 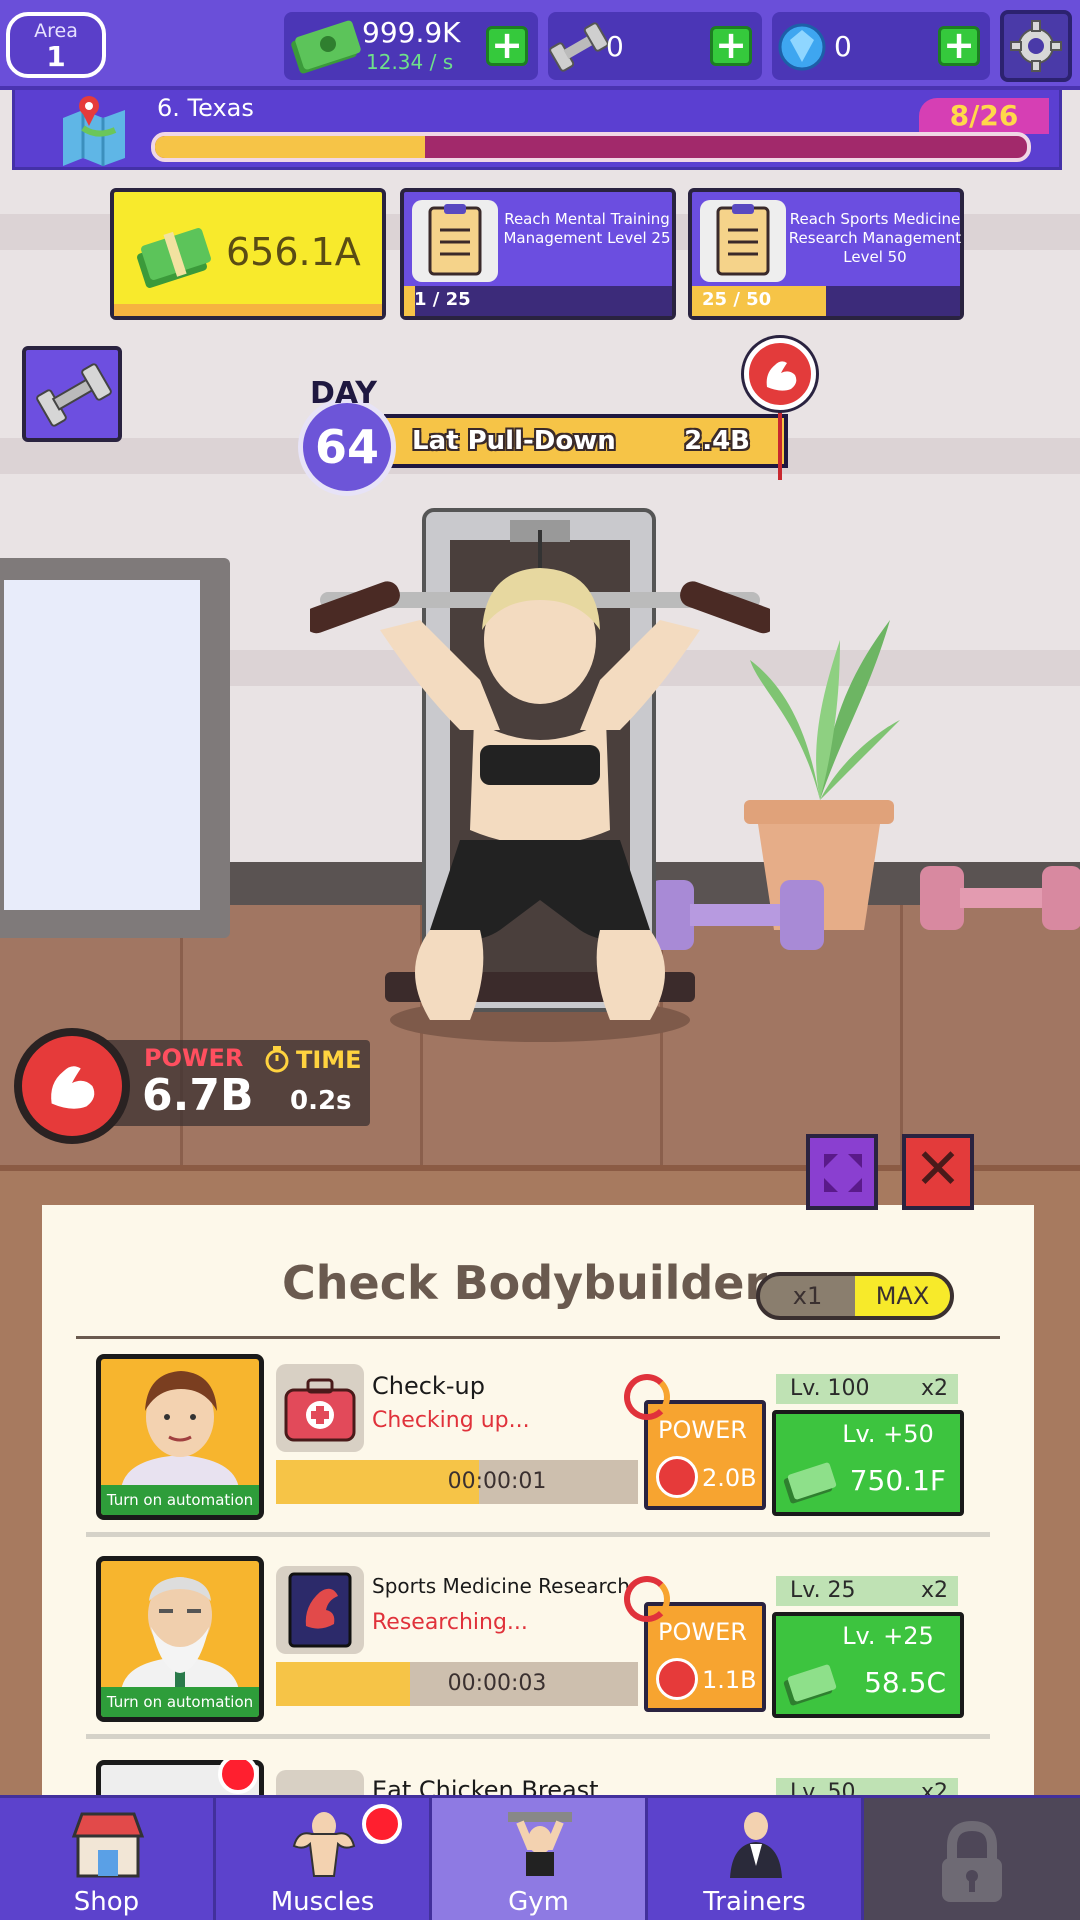 What do you see at coordinates (94, 130) in the screenshot?
I see `map-pin-icon` at bounding box center [94, 130].